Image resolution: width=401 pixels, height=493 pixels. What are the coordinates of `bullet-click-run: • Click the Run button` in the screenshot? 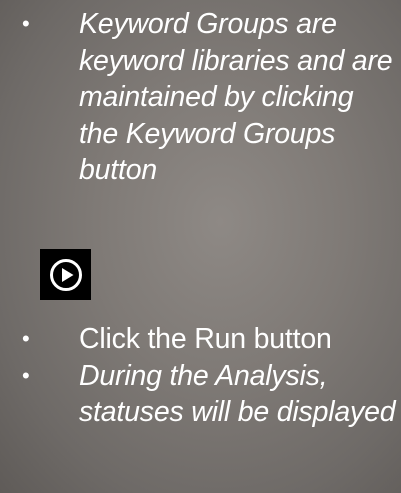 It's located at (200, 339).